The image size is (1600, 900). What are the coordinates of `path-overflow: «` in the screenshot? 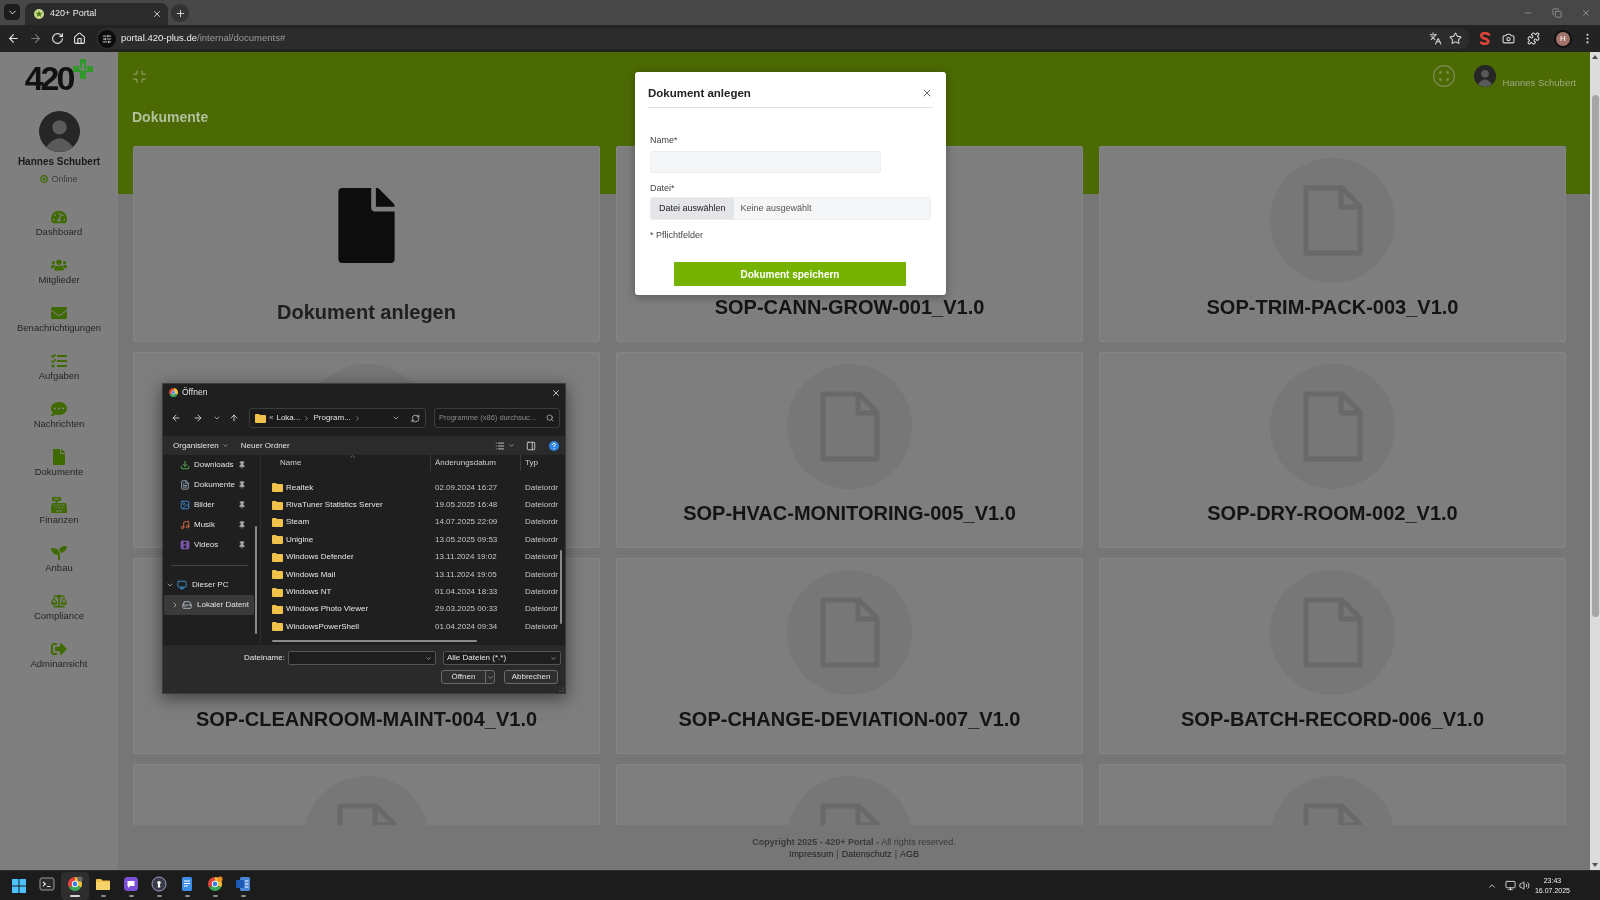 It's located at (271, 418).